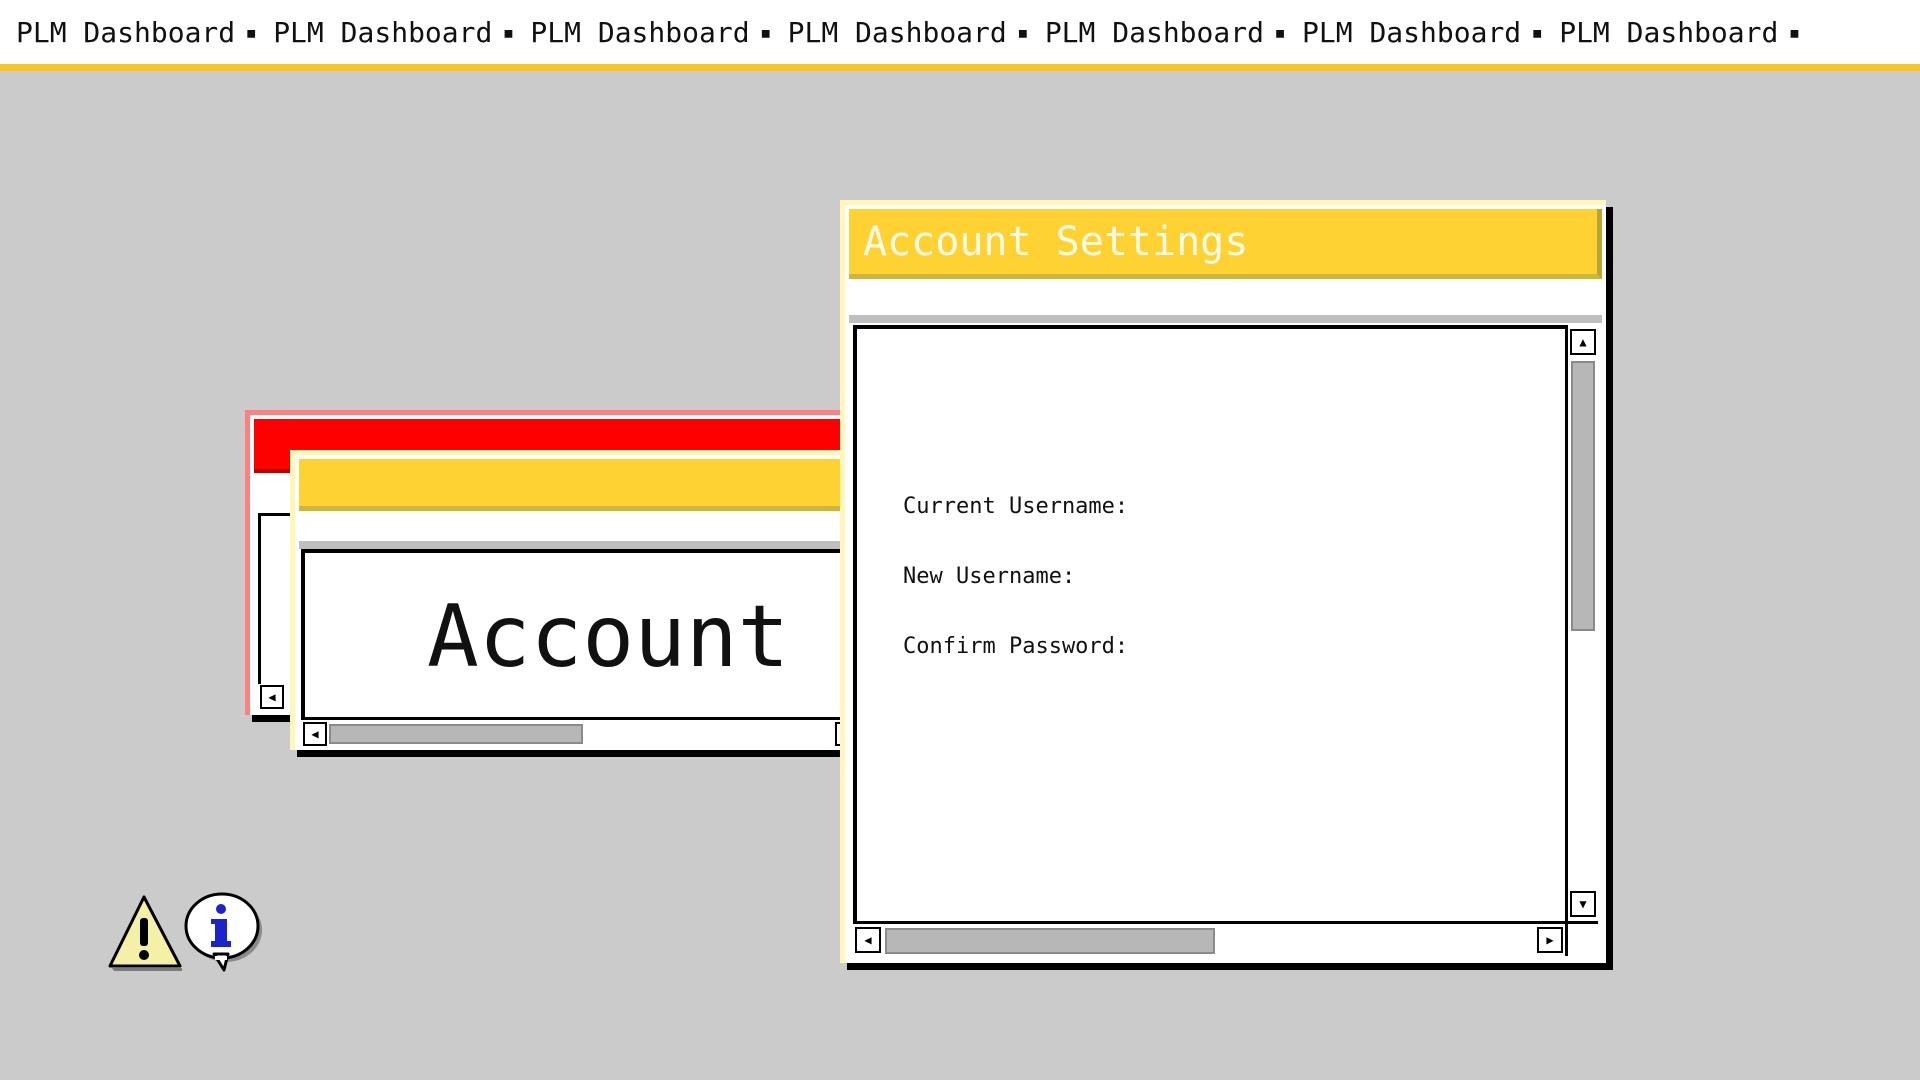 Image resolution: width=1920 pixels, height=1080 pixels. I want to click on account-window-menubar, so click(592, 531).